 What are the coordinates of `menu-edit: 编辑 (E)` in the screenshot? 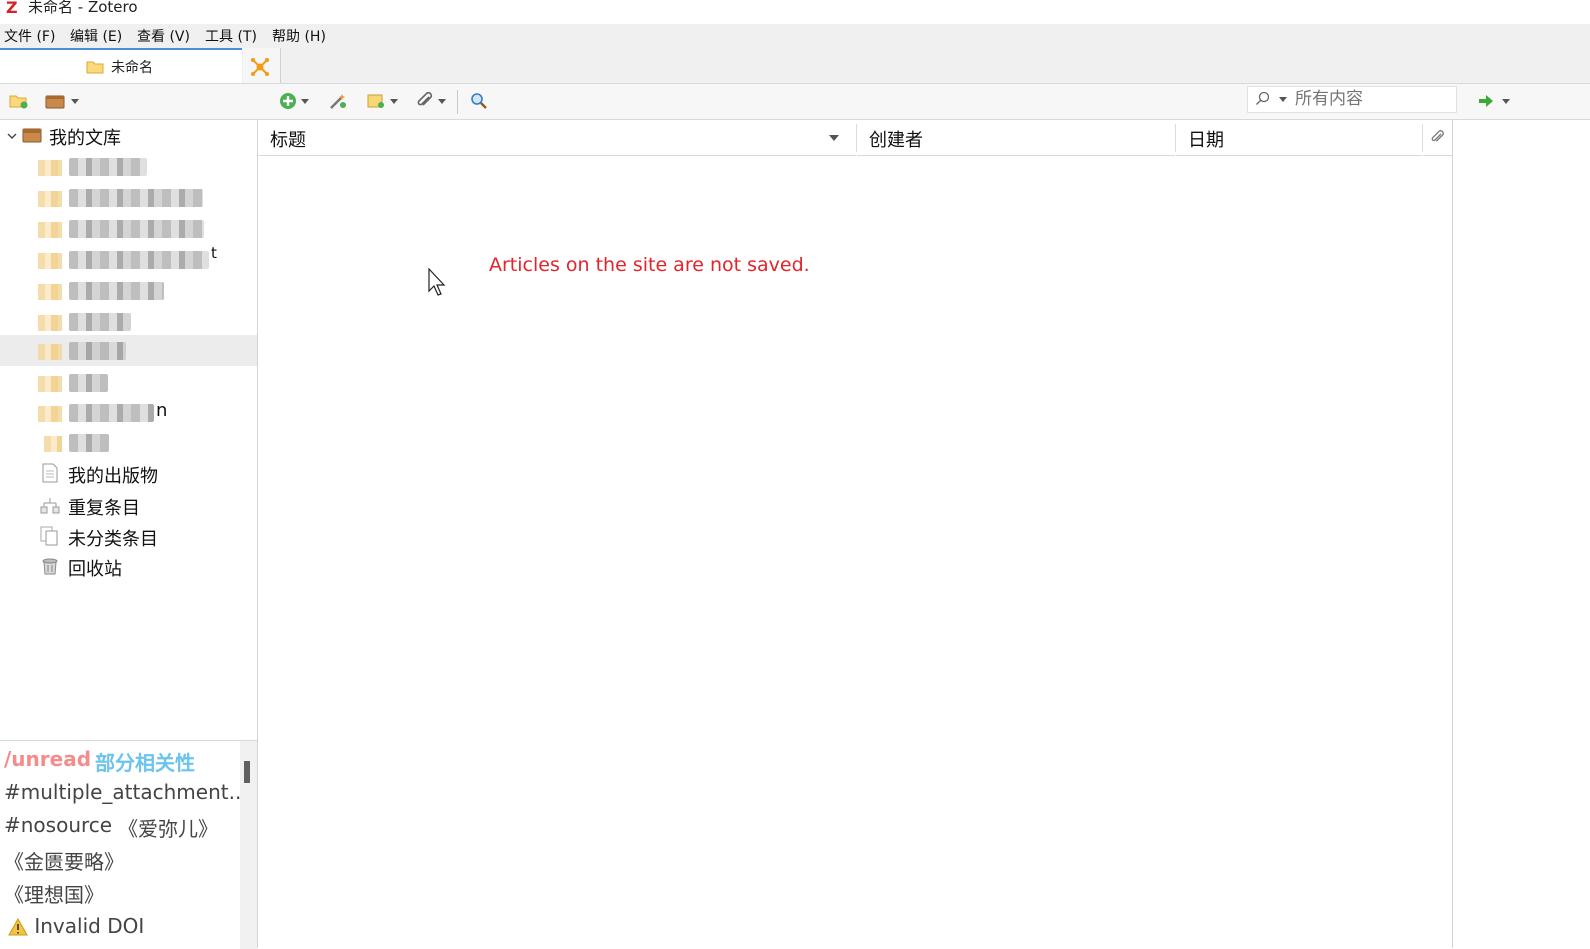 It's located at (96, 36).